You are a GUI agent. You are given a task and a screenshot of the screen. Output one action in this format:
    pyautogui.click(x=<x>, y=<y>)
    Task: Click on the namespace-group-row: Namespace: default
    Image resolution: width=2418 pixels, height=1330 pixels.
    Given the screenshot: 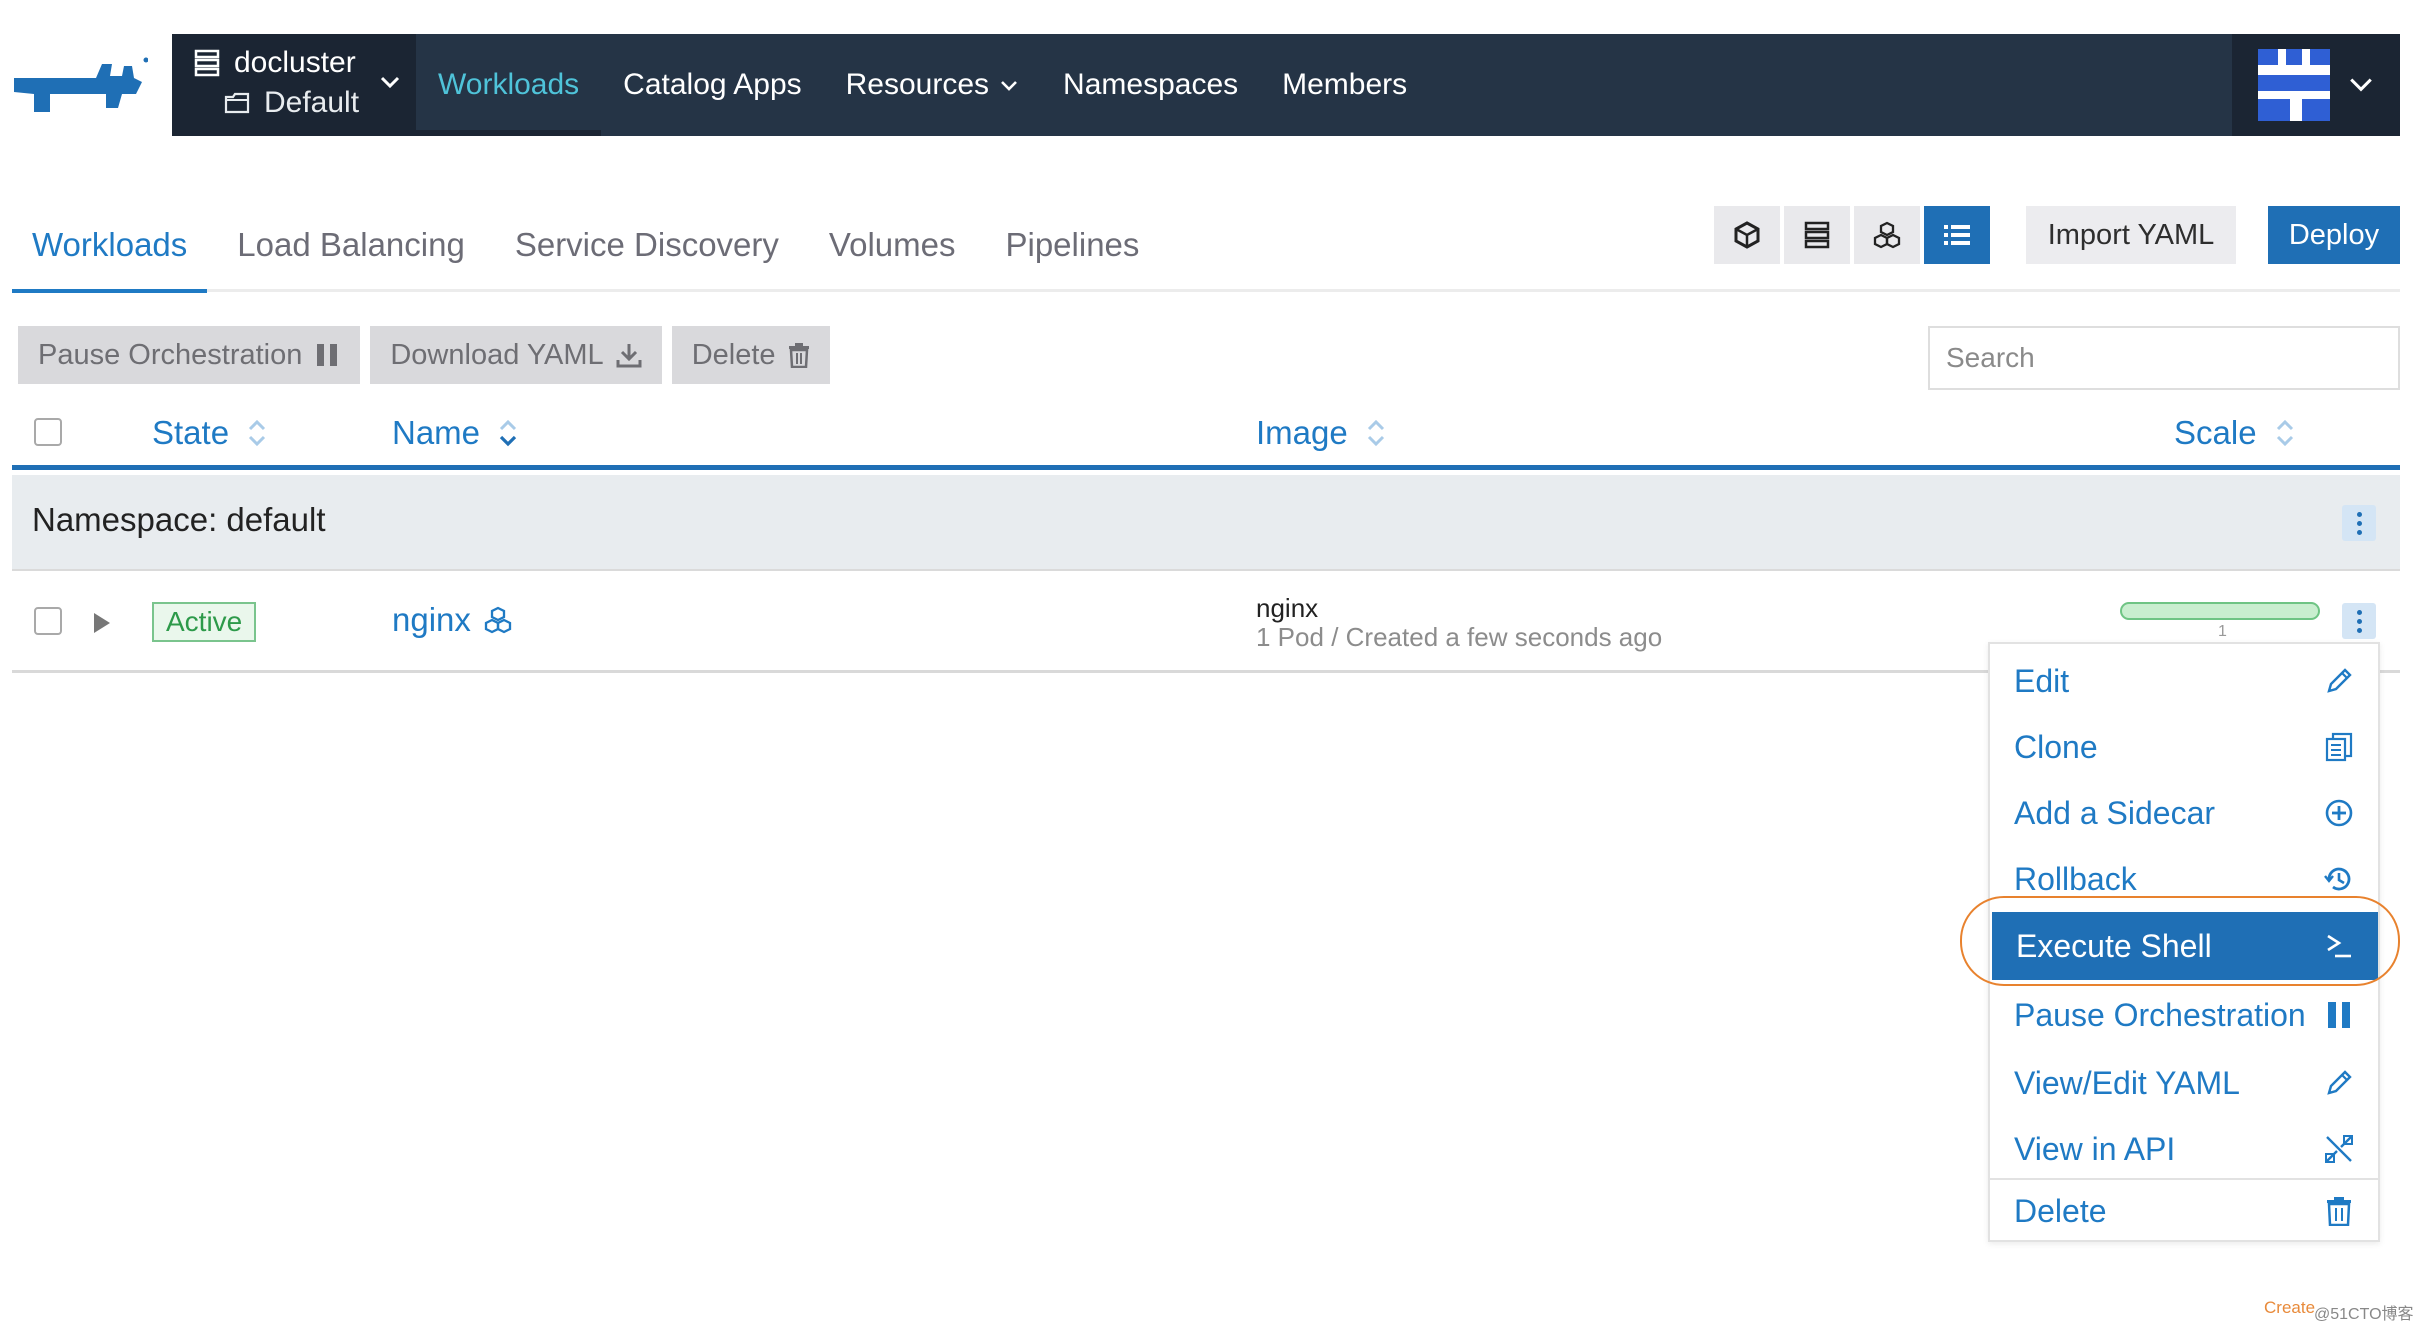 What is the action you would take?
    pyautogui.click(x=1206, y=523)
    